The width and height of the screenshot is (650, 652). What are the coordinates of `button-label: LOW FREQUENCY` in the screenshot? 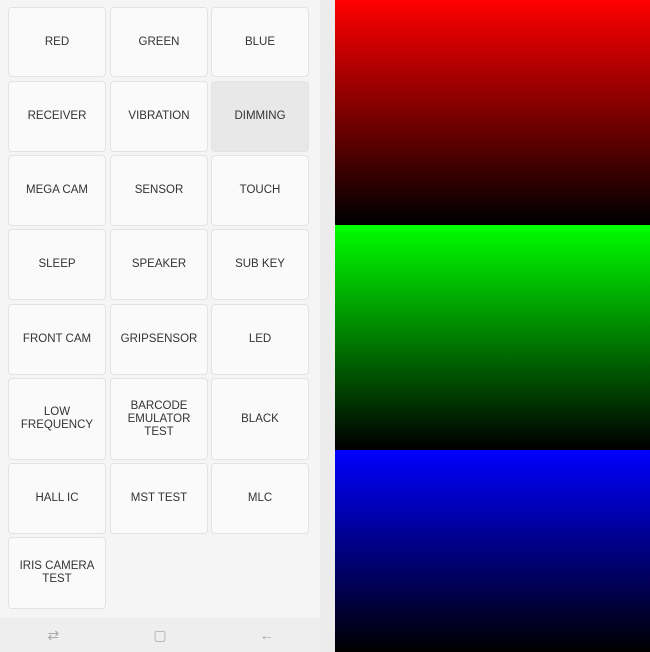 It's located at (57, 418).